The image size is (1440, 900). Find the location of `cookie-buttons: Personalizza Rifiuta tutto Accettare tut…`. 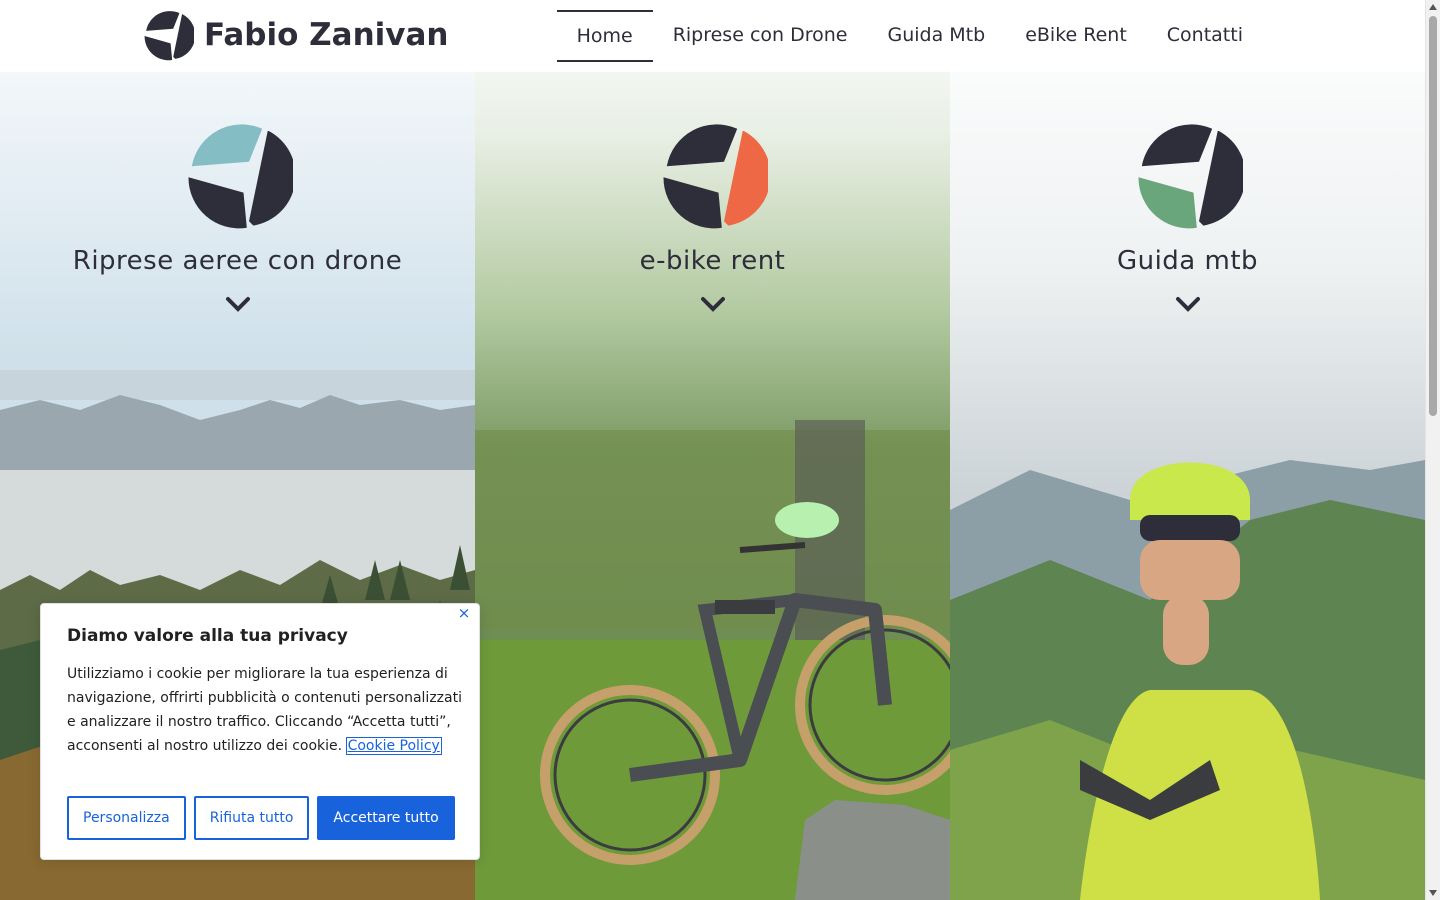

cookie-buttons: Personalizza Rifiuta tutto Accettare tut… is located at coordinates (261, 818).